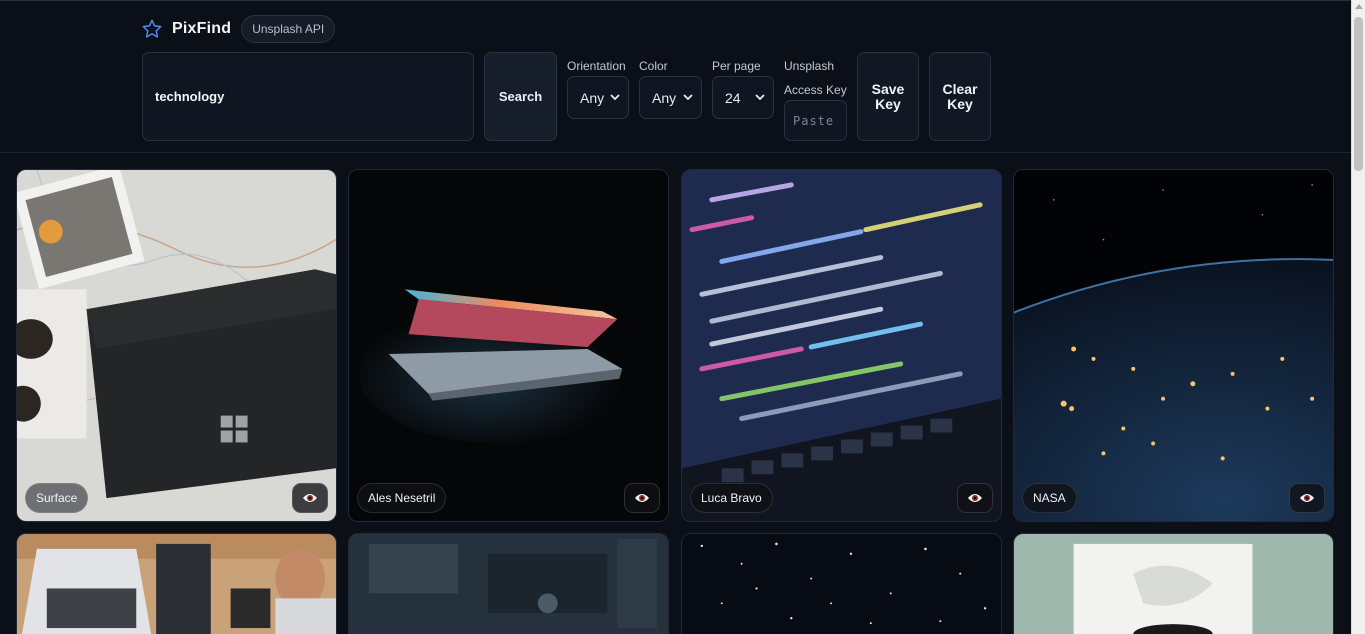 The width and height of the screenshot is (1365, 634). I want to click on scroll-up-icon, so click(1359, 6).